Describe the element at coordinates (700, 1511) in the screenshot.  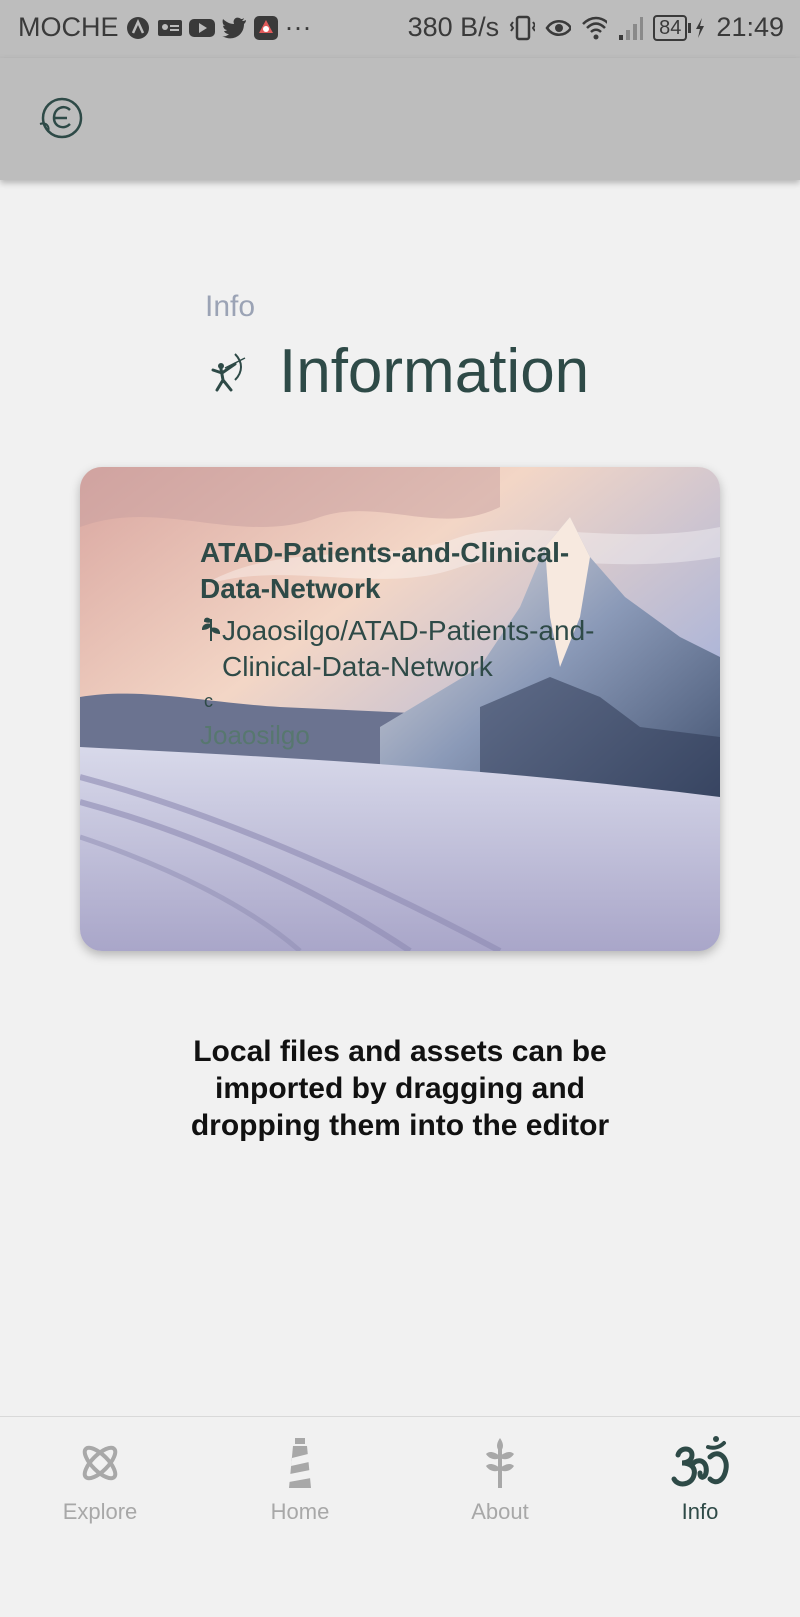
I see `tab-label: Info` at that location.